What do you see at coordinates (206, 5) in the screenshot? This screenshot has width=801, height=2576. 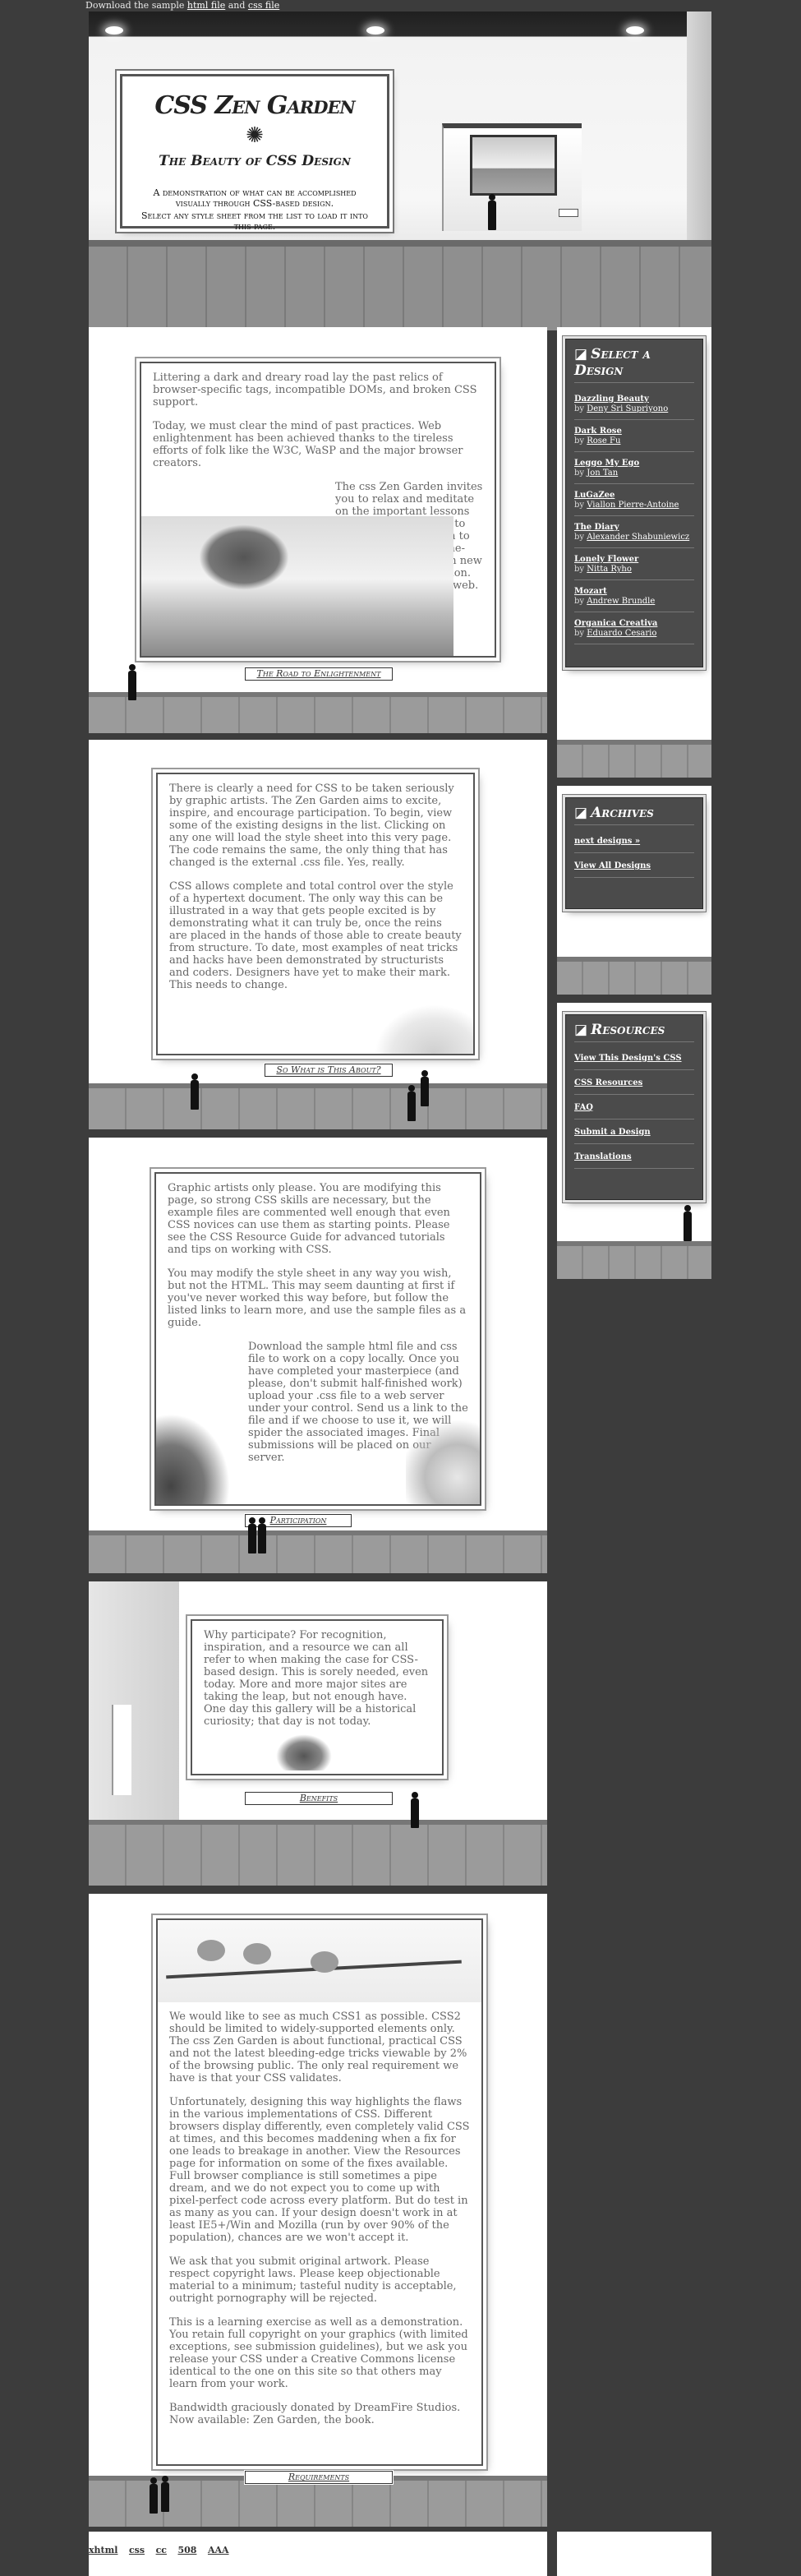 I see `html-file-link: html file` at bounding box center [206, 5].